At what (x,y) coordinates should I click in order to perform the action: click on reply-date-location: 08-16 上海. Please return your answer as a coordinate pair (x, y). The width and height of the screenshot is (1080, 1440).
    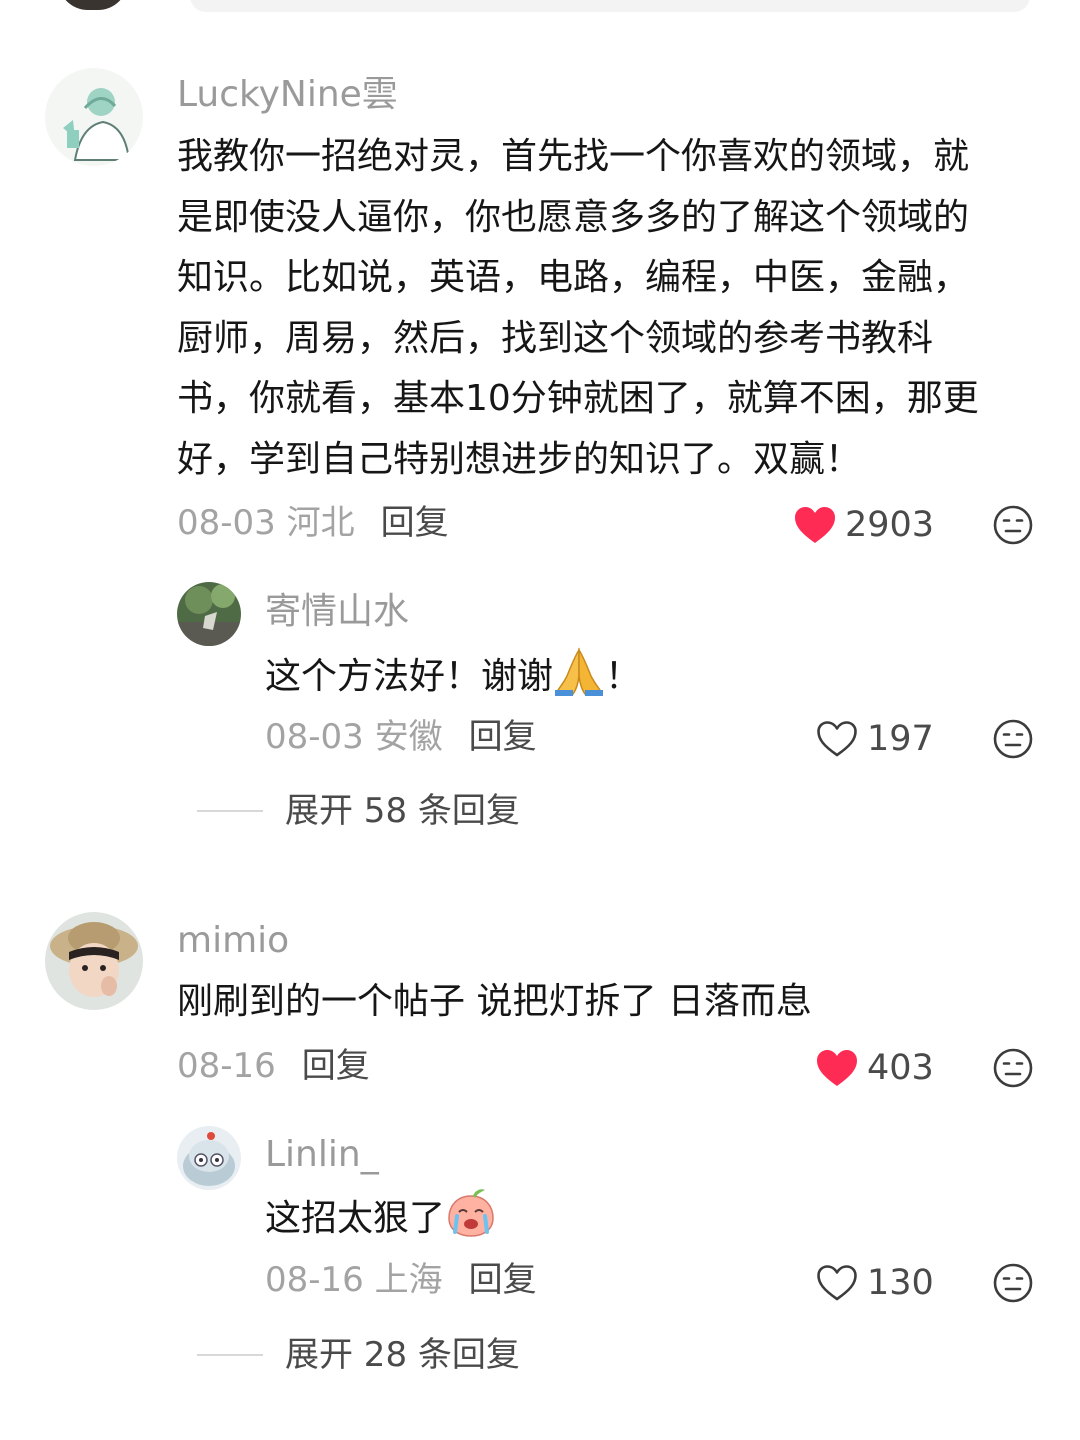
    Looking at the image, I should click on (354, 1280).